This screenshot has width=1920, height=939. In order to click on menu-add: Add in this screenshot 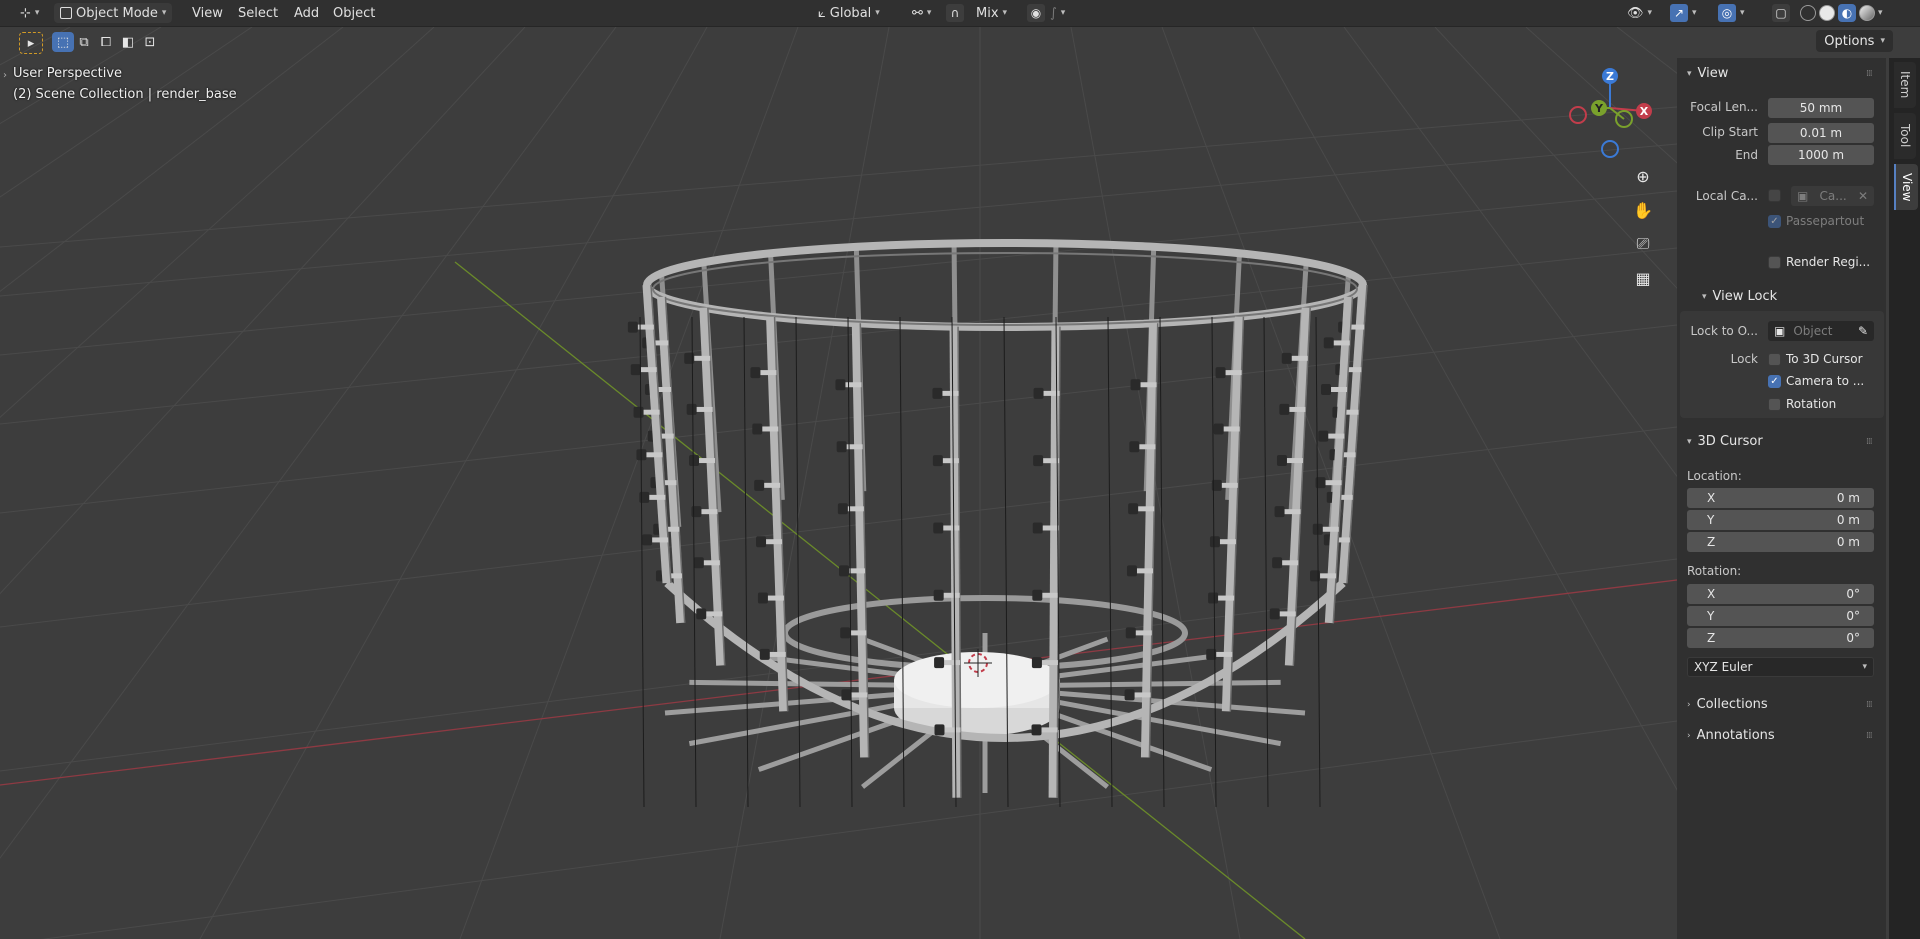, I will do `click(306, 13)`.